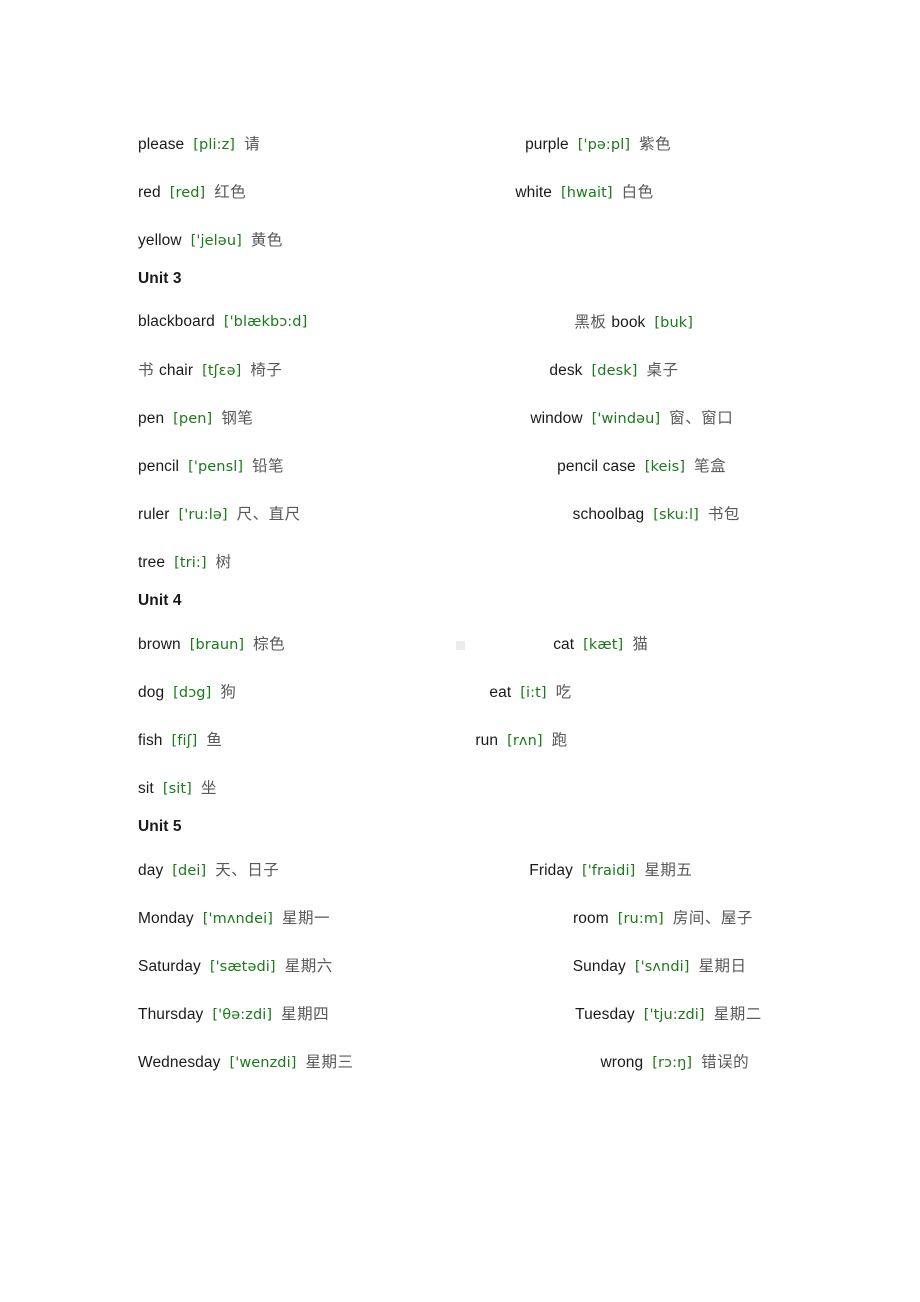 This screenshot has height=1302, width=920. I want to click on vocab-entry-left: sit [sit] 坐, so click(177, 790).